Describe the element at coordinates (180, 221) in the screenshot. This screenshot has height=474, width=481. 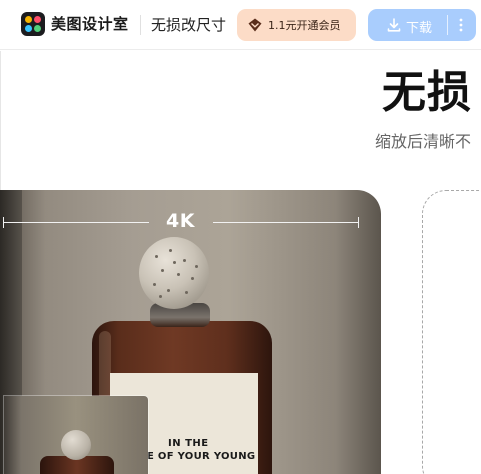
I see `resolution-label: 4K` at that location.